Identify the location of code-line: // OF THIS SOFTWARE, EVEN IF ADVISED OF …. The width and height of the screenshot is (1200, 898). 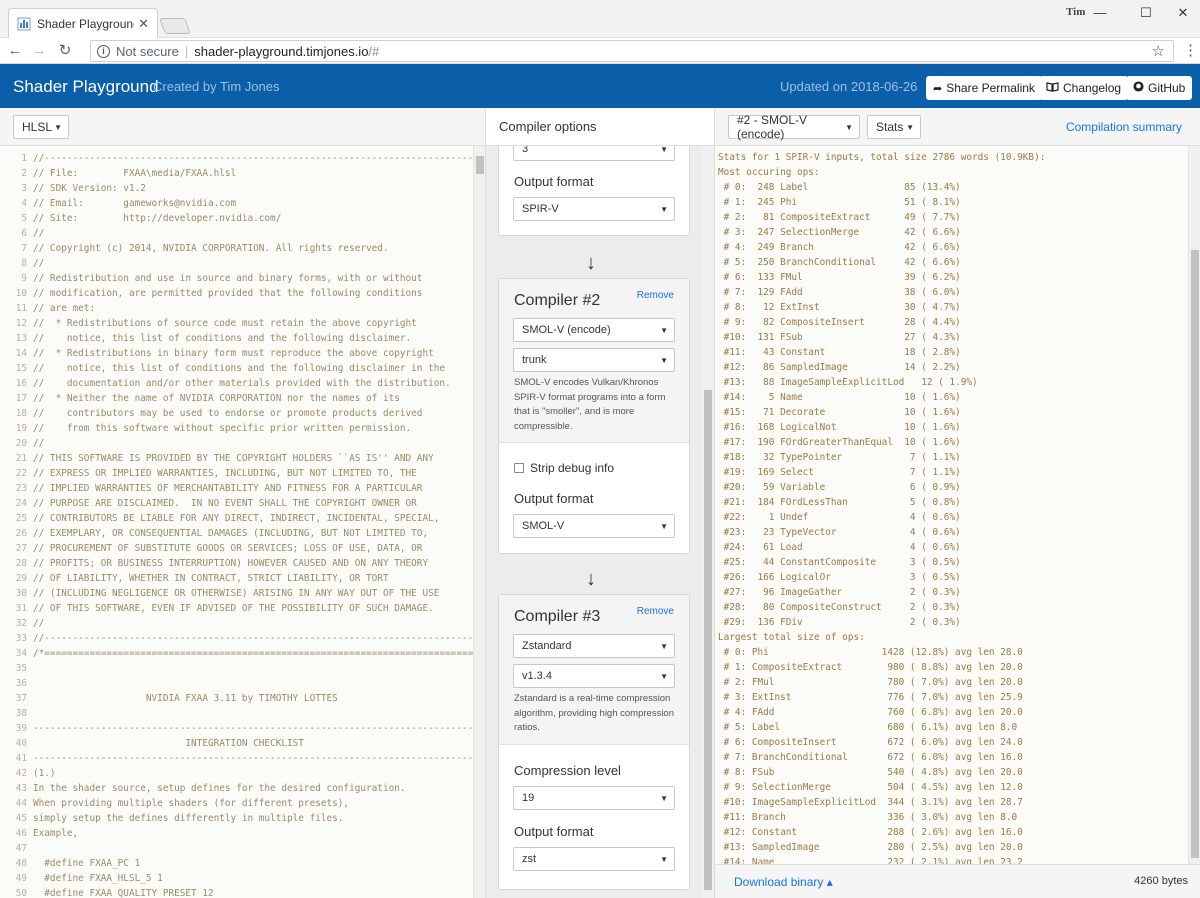
(253, 608).